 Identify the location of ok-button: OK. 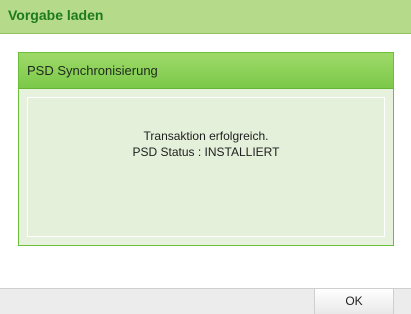
(354, 301).